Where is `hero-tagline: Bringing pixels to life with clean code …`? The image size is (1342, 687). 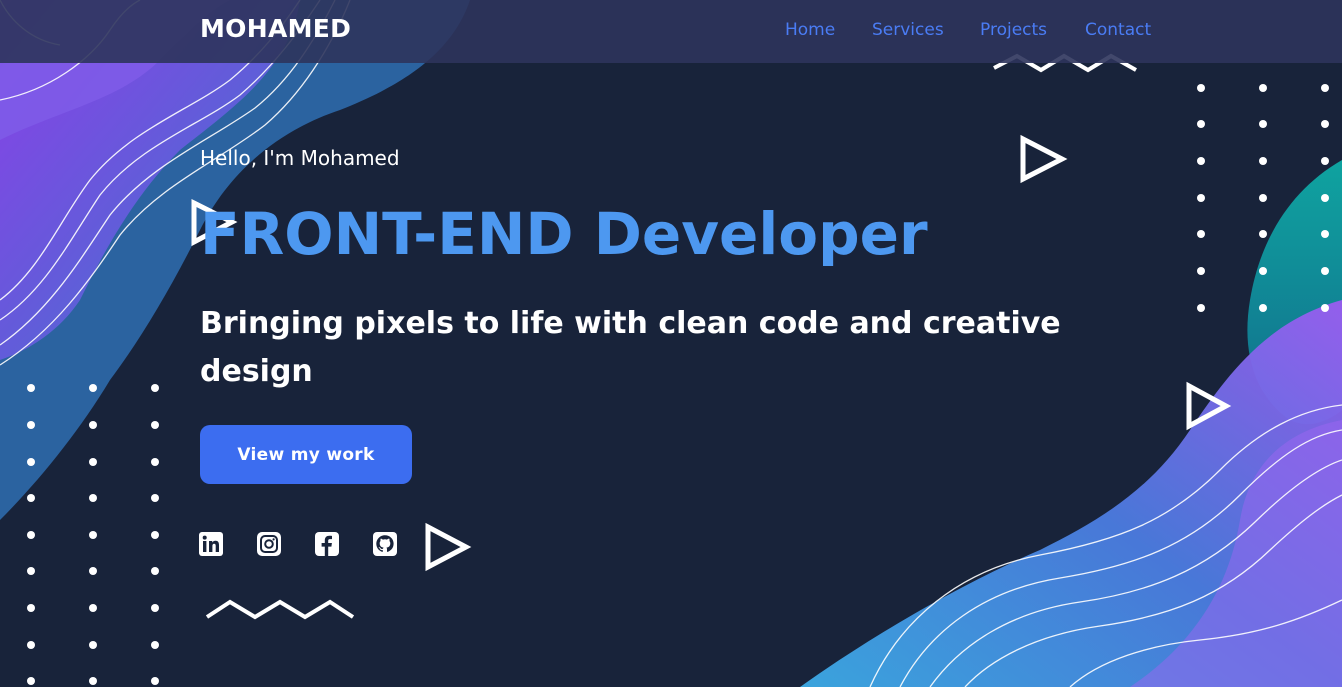
hero-tagline: Bringing pixels to life with clean code … is located at coordinates (630, 347).